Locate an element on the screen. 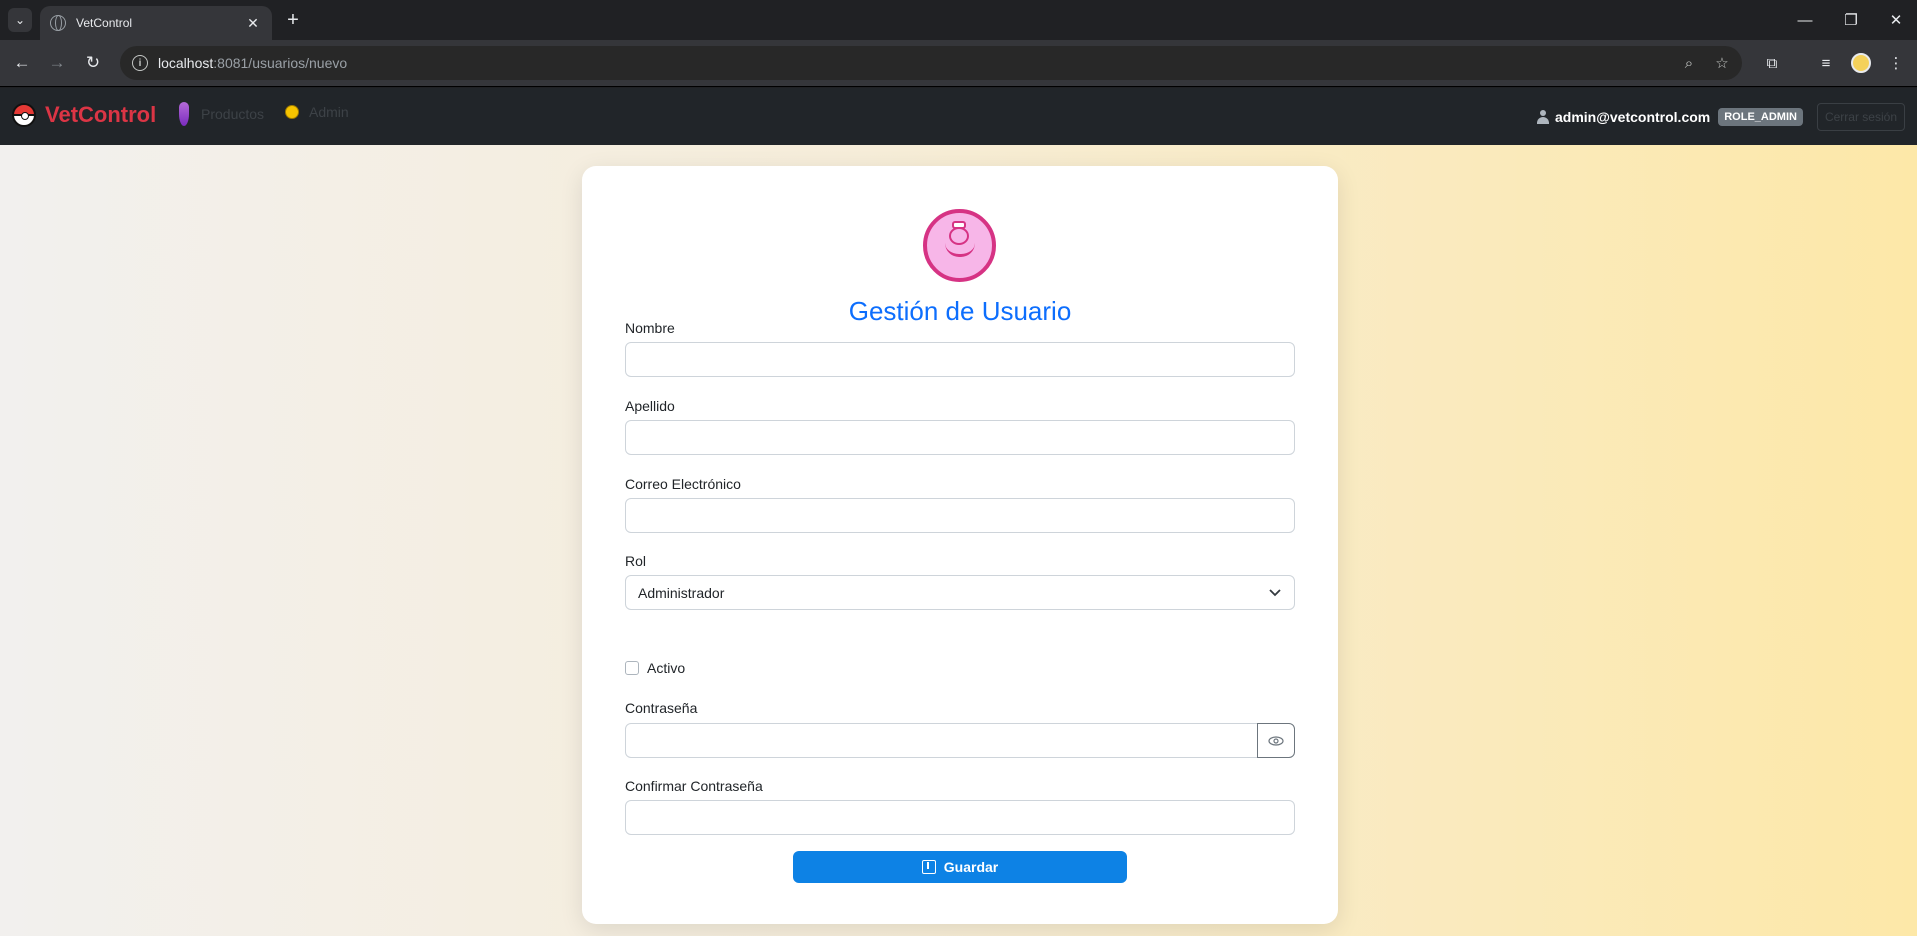 This screenshot has height=936, width=1917. minimize-icon: — is located at coordinates (1805, 20).